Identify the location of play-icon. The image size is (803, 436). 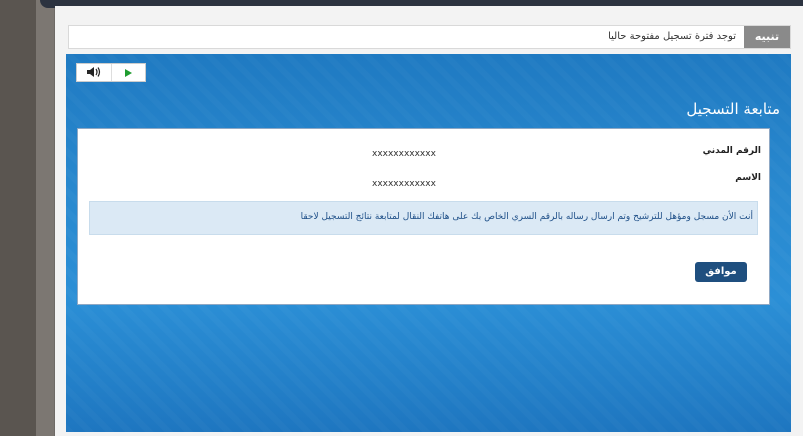
(128, 72).